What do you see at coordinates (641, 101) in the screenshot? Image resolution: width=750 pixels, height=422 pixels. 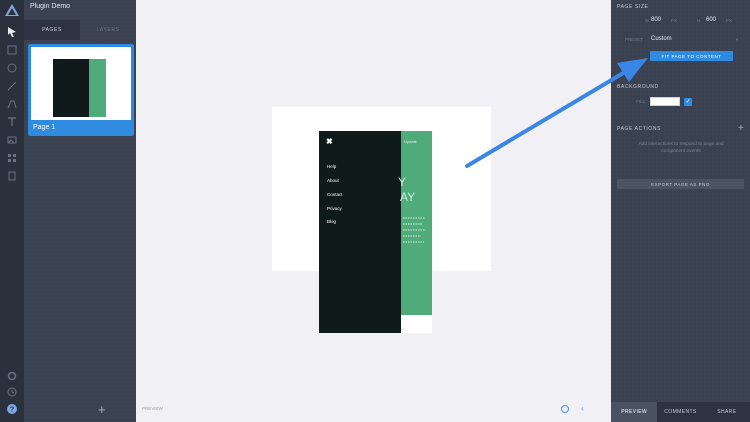 I see `fill-label: FILL` at bounding box center [641, 101].